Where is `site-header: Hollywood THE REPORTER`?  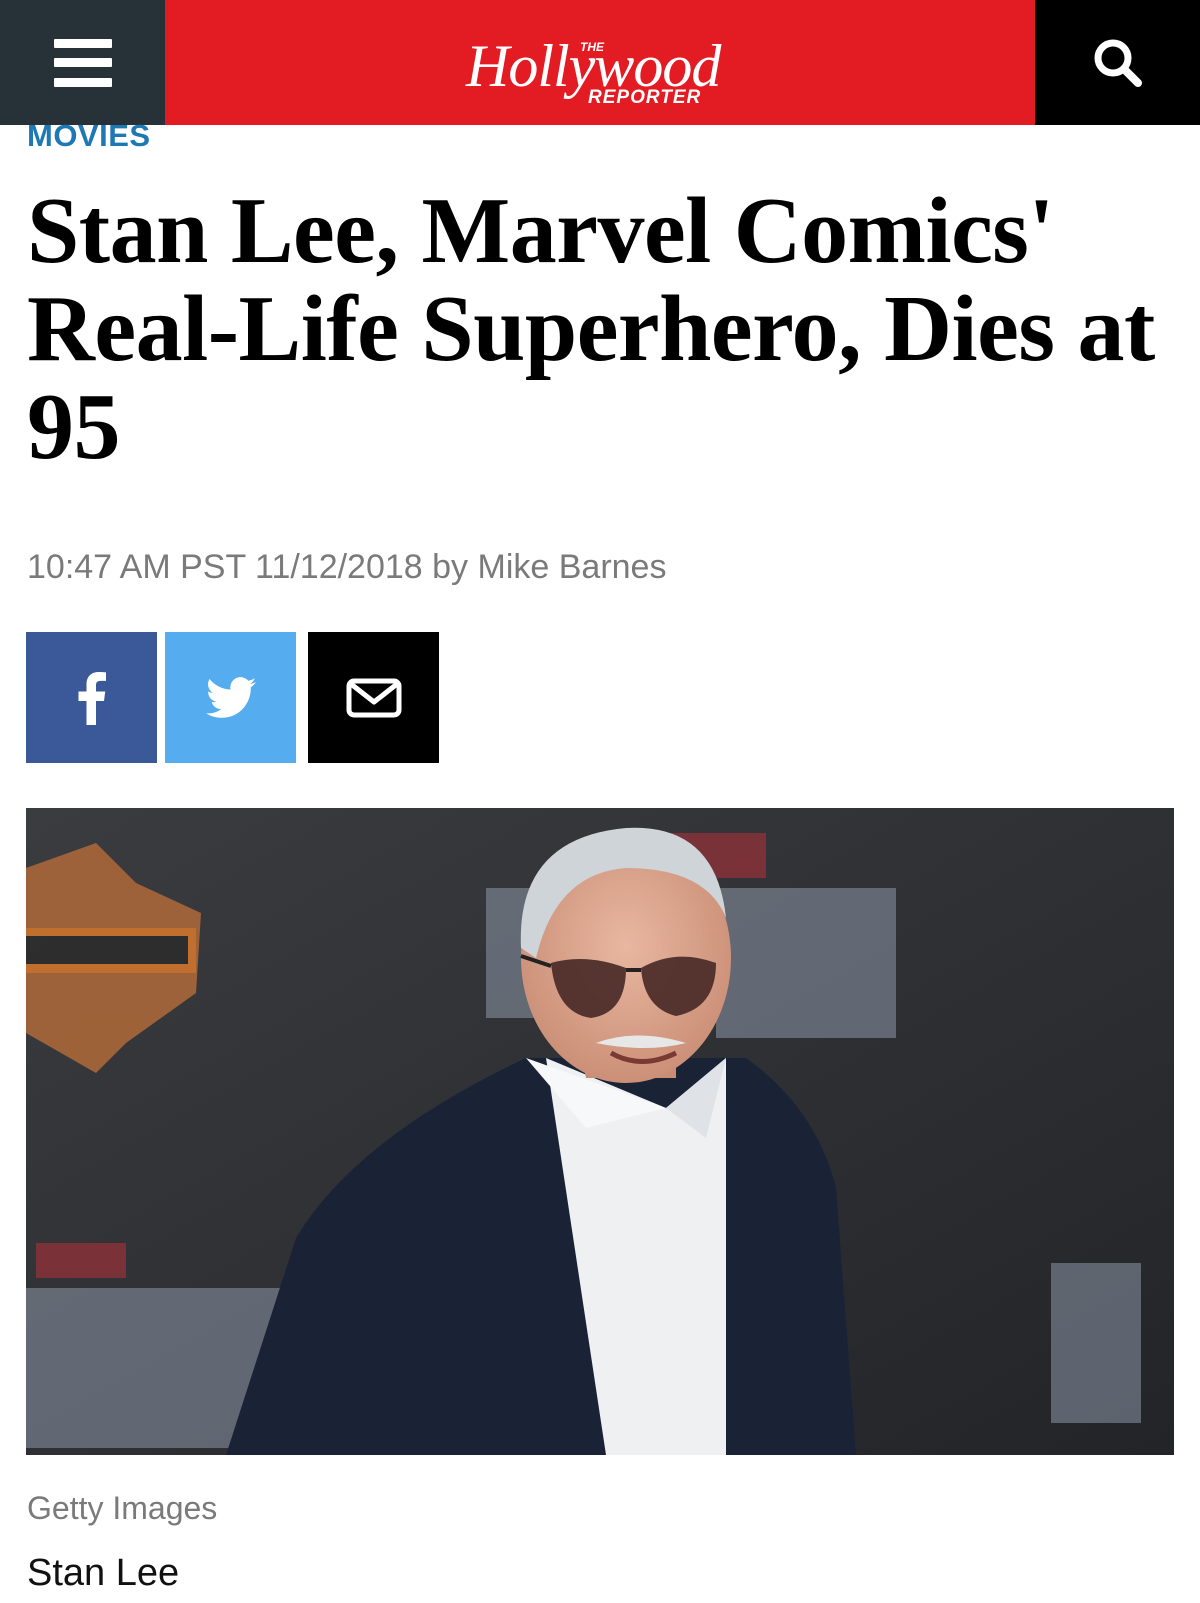 site-header: Hollywood THE REPORTER is located at coordinates (600, 62).